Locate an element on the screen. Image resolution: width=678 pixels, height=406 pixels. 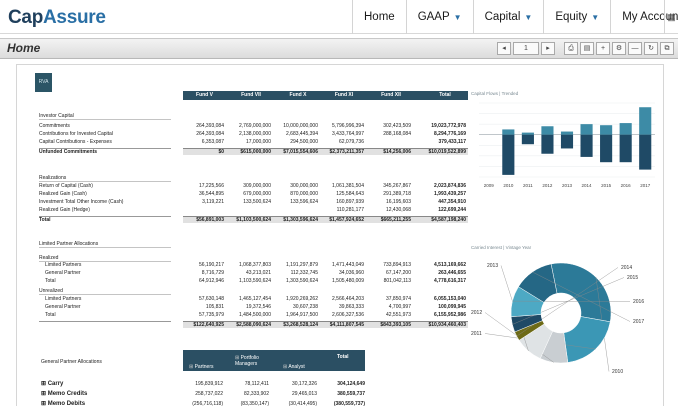
table-cell: 309,000,000 is located at coordinates (257, 186).